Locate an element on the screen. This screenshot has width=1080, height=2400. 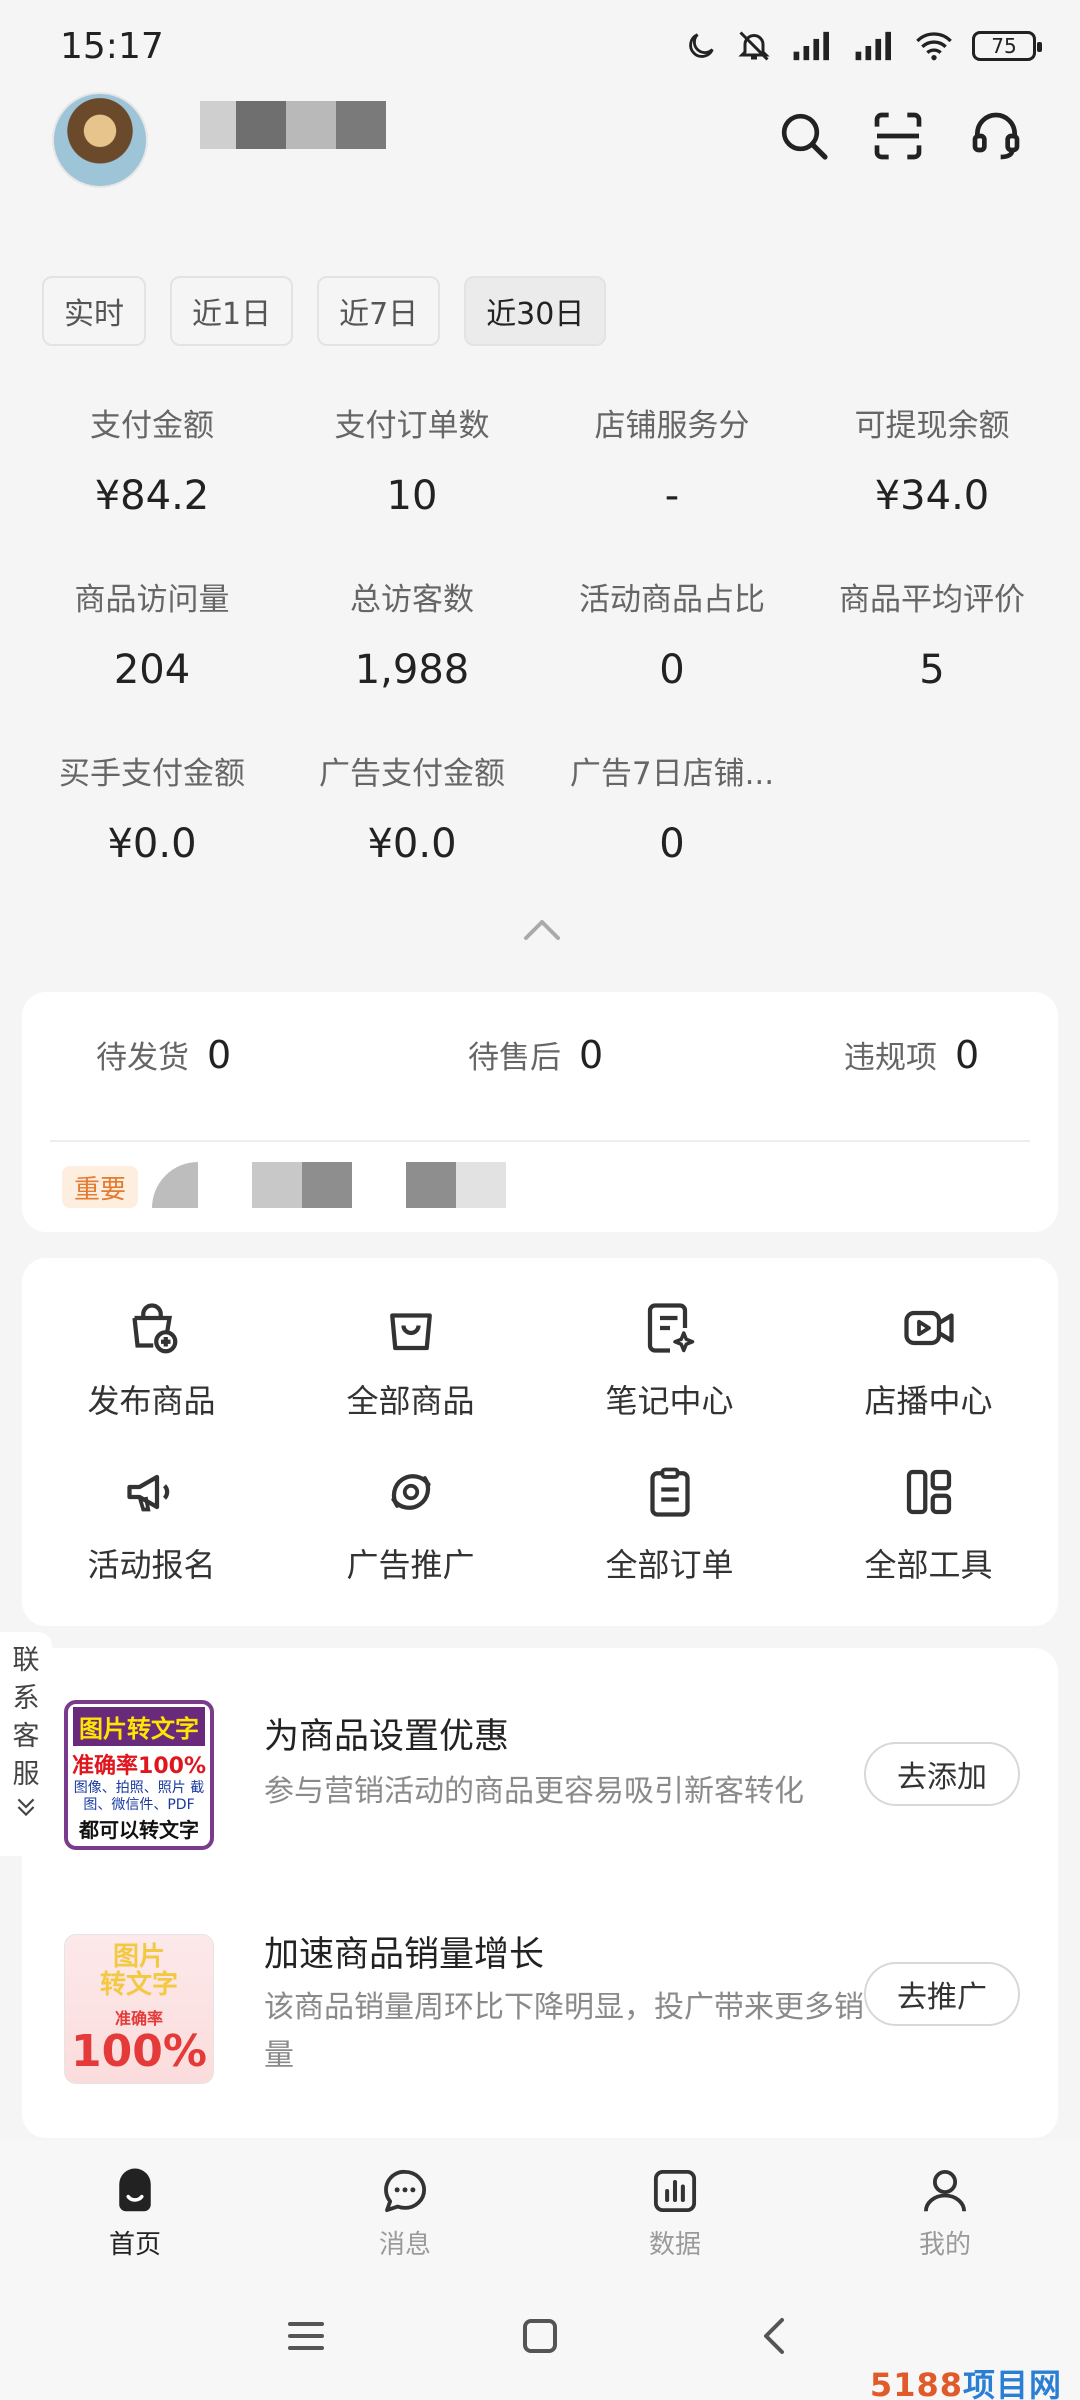
tool-all-orders: 全部订单 is located at coordinates (669, 1544).